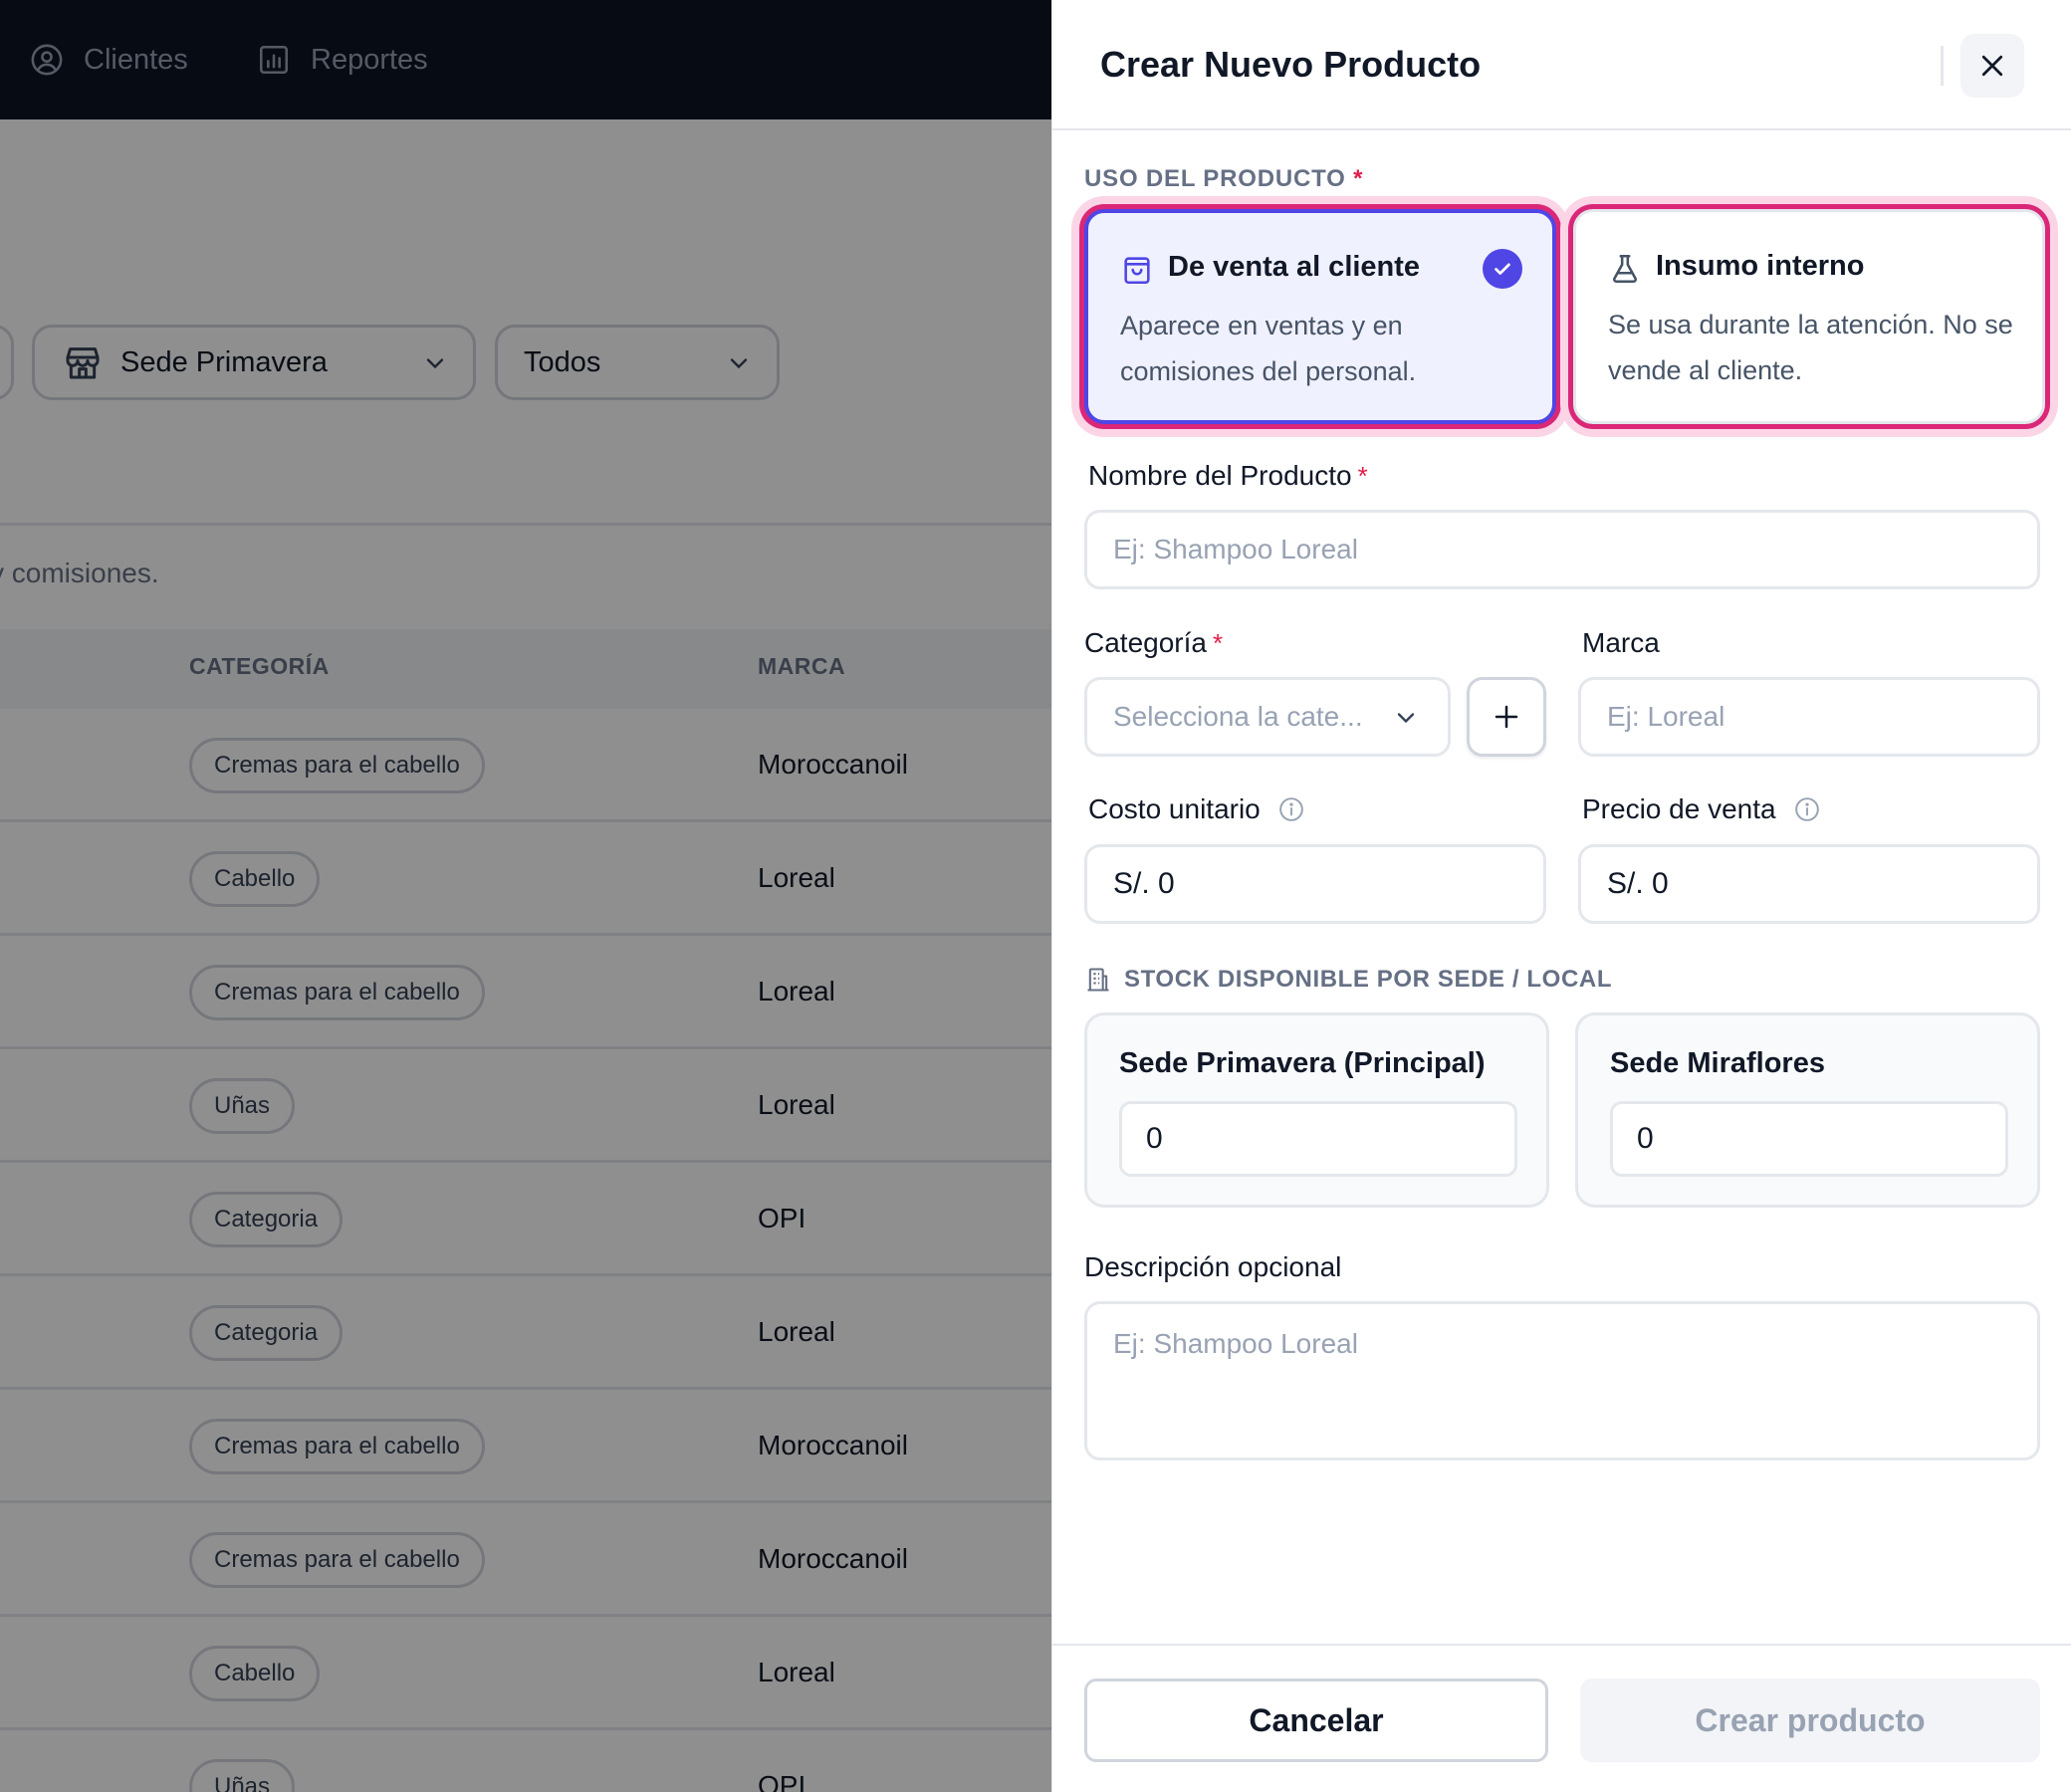 The width and height of the screenshot is (2071, 1792). I want to click on close-icon, so click(1992, 66).